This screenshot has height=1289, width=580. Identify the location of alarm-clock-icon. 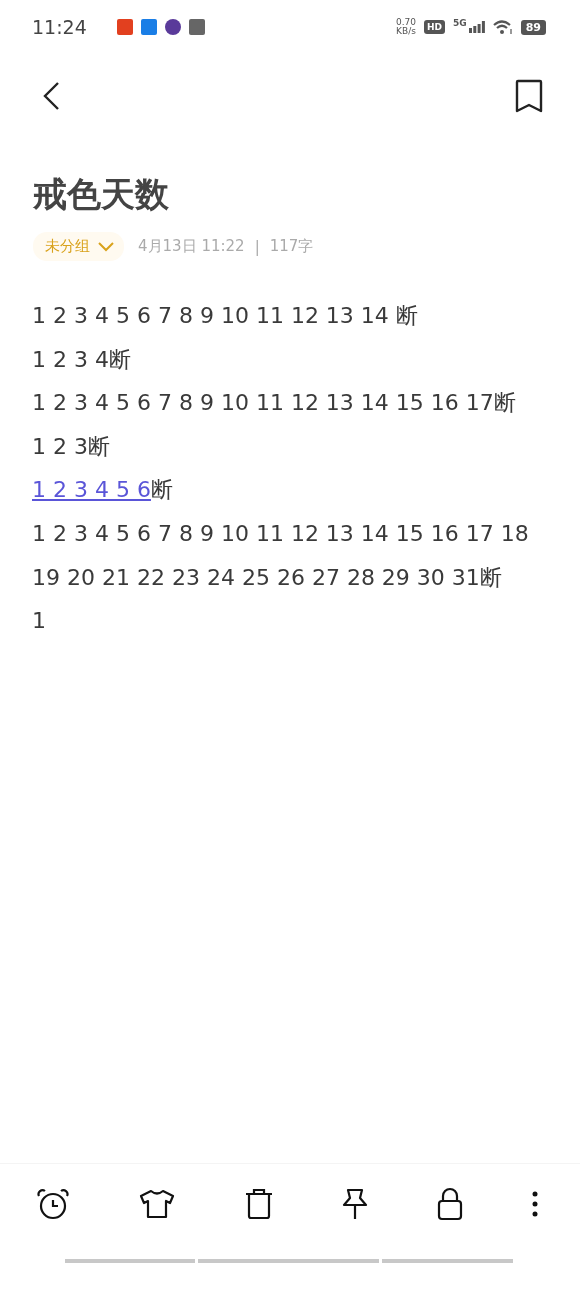
(53, 1204).